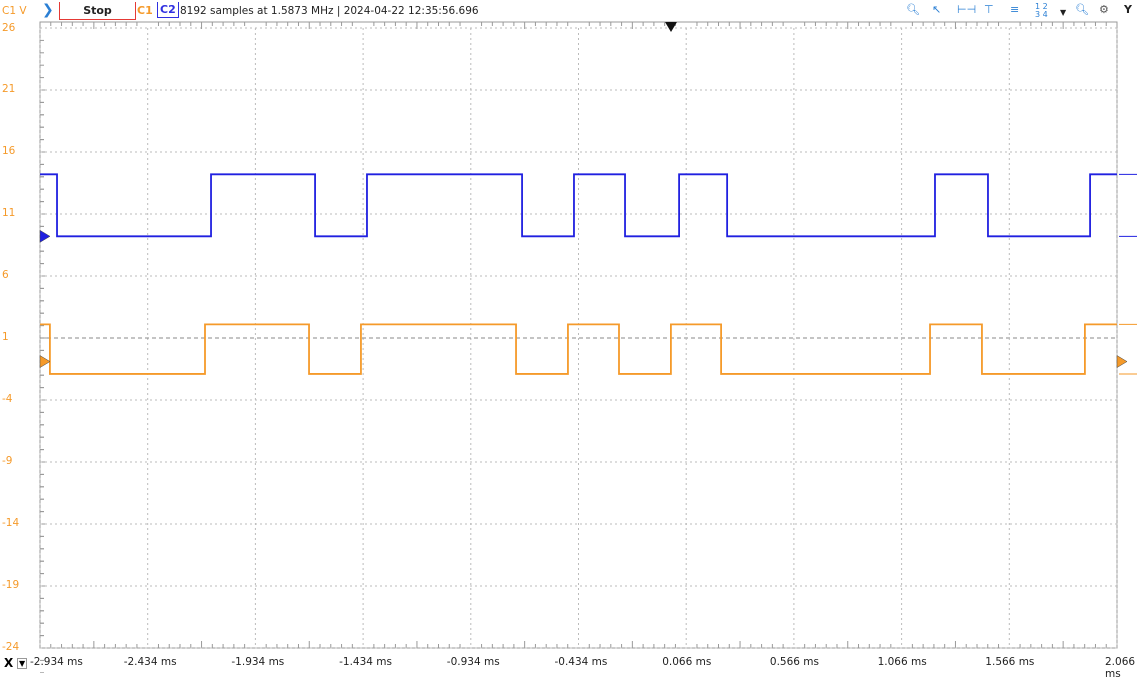  What do you see at coordinates (7, 399) in the screenshot?
I see `y-tick-label: -4` at bounding box center [7, 399].